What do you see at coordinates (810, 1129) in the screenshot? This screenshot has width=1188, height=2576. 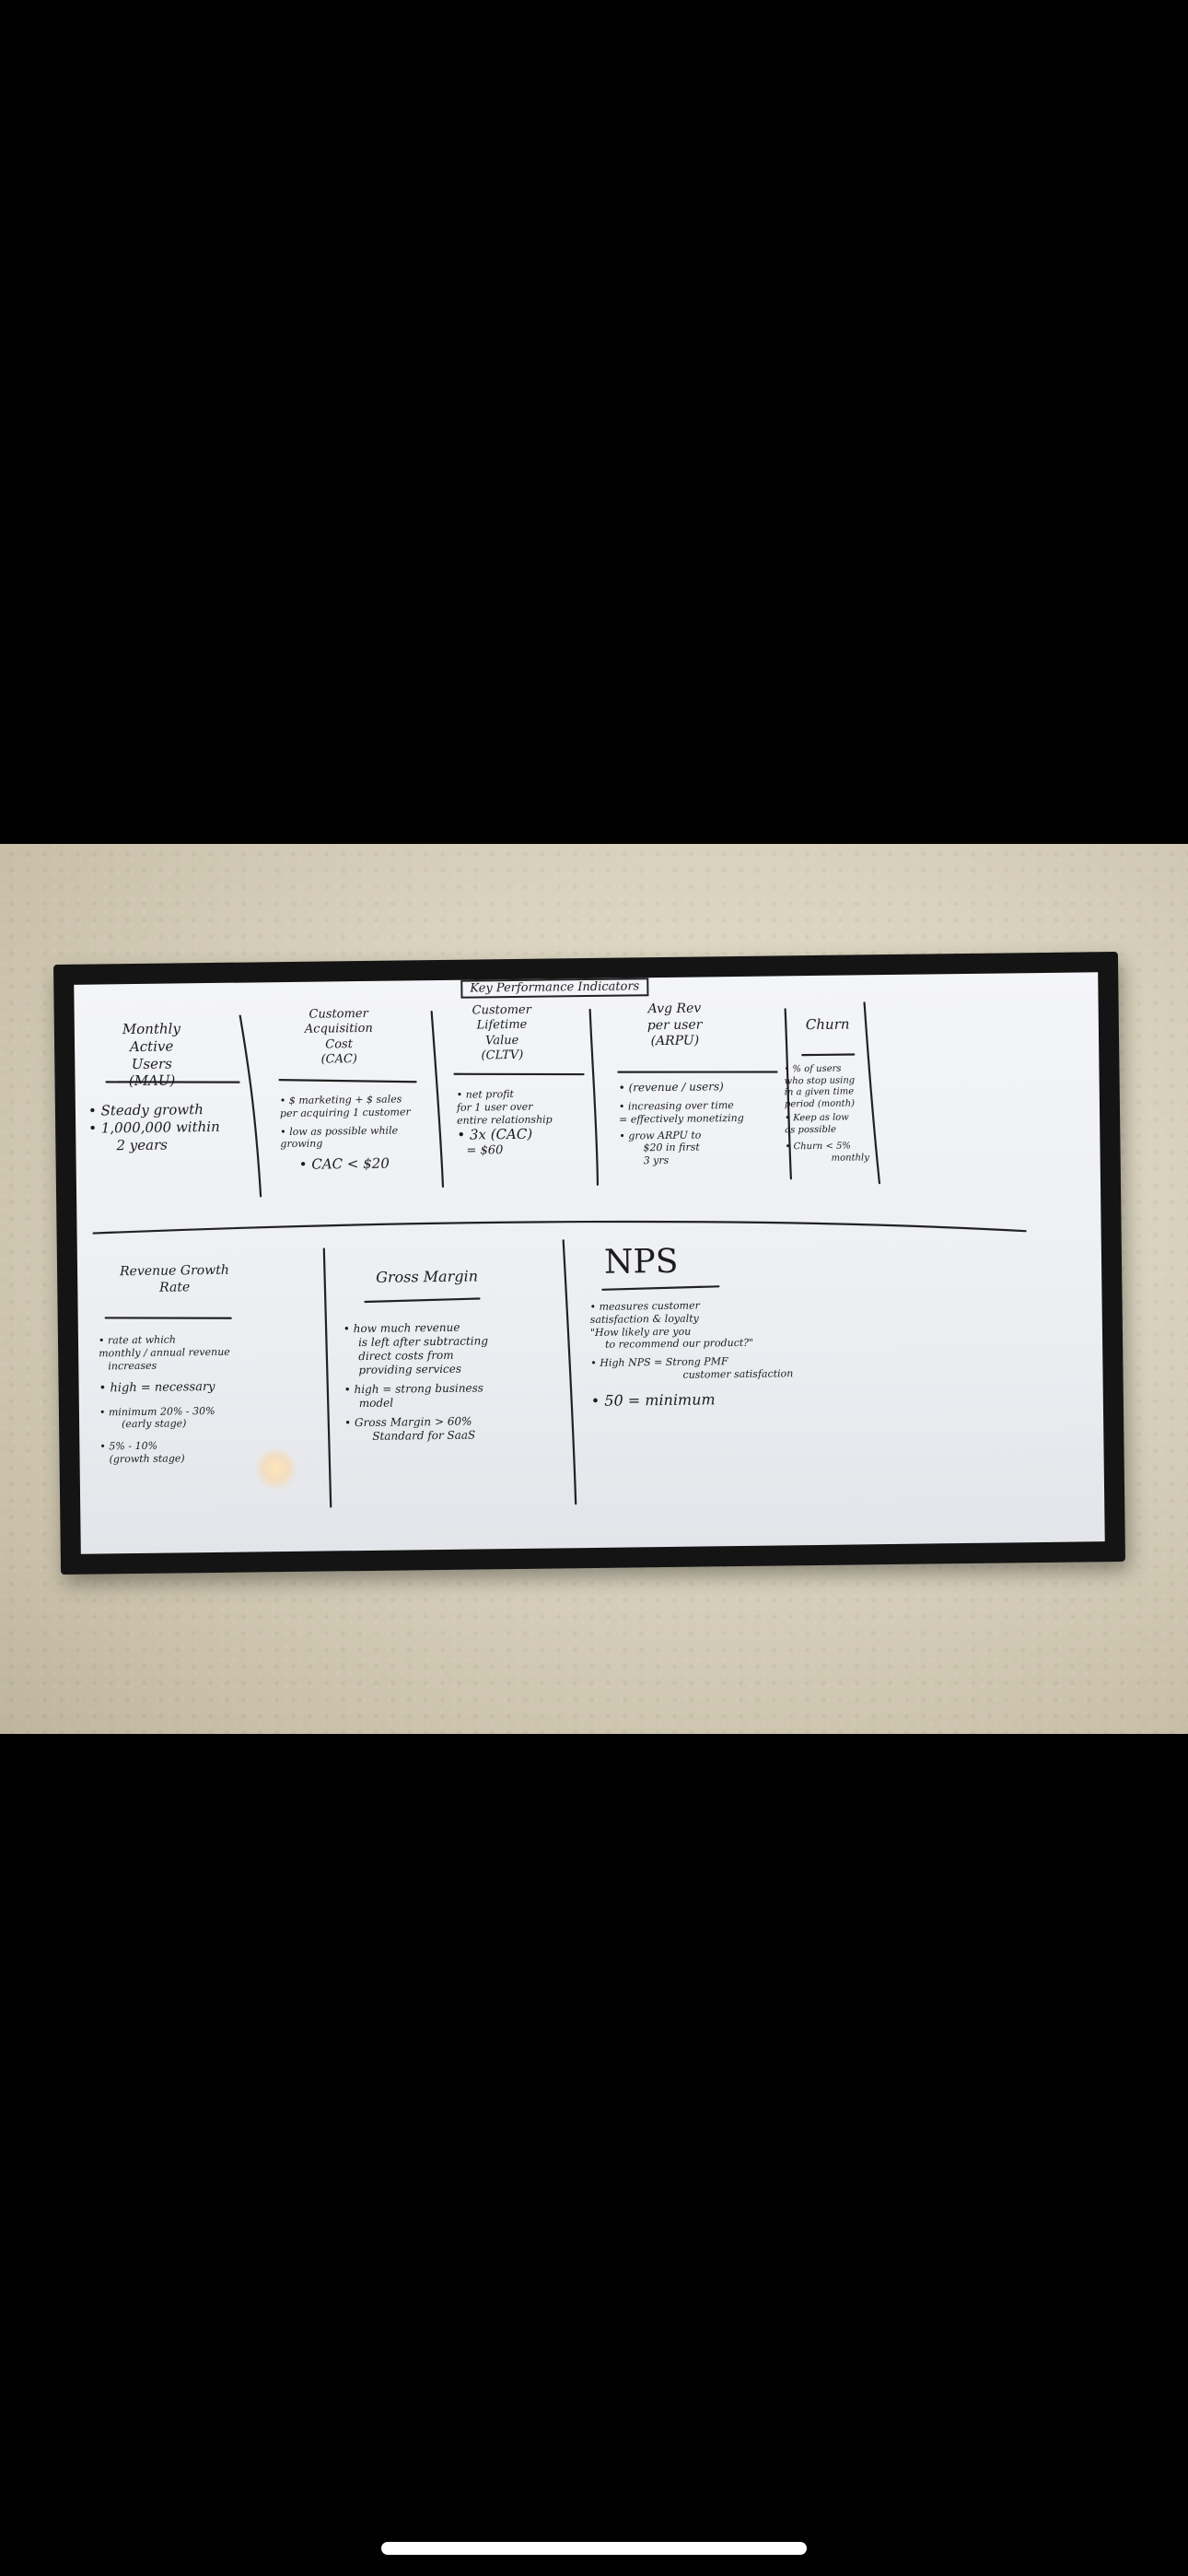 I see `churn-bullet: as possible` at bounding box center [810, 1129].